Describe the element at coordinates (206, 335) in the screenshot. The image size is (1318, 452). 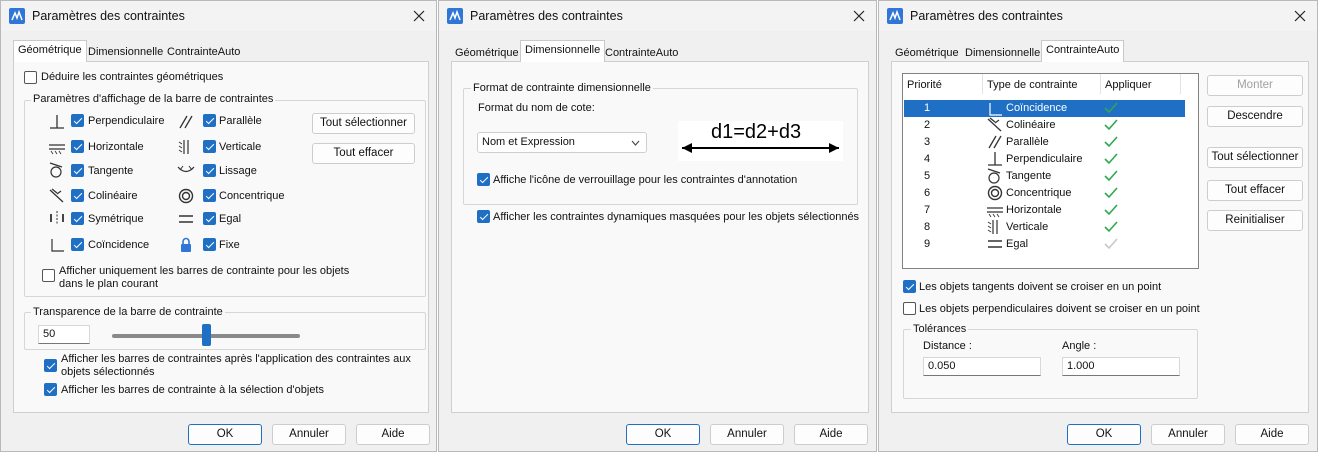
I see `transparency-slider-thumb` at that location.